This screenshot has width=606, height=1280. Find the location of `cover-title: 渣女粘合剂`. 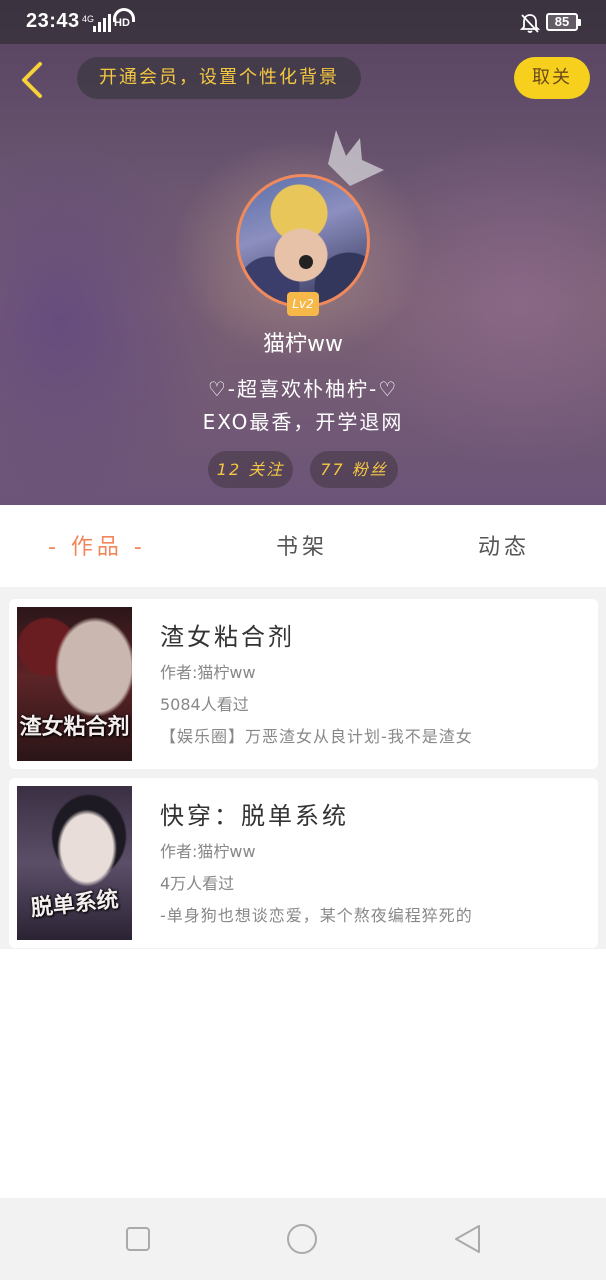

cover-title: 渣女粘合剂 is located at coordinates (74, 727).